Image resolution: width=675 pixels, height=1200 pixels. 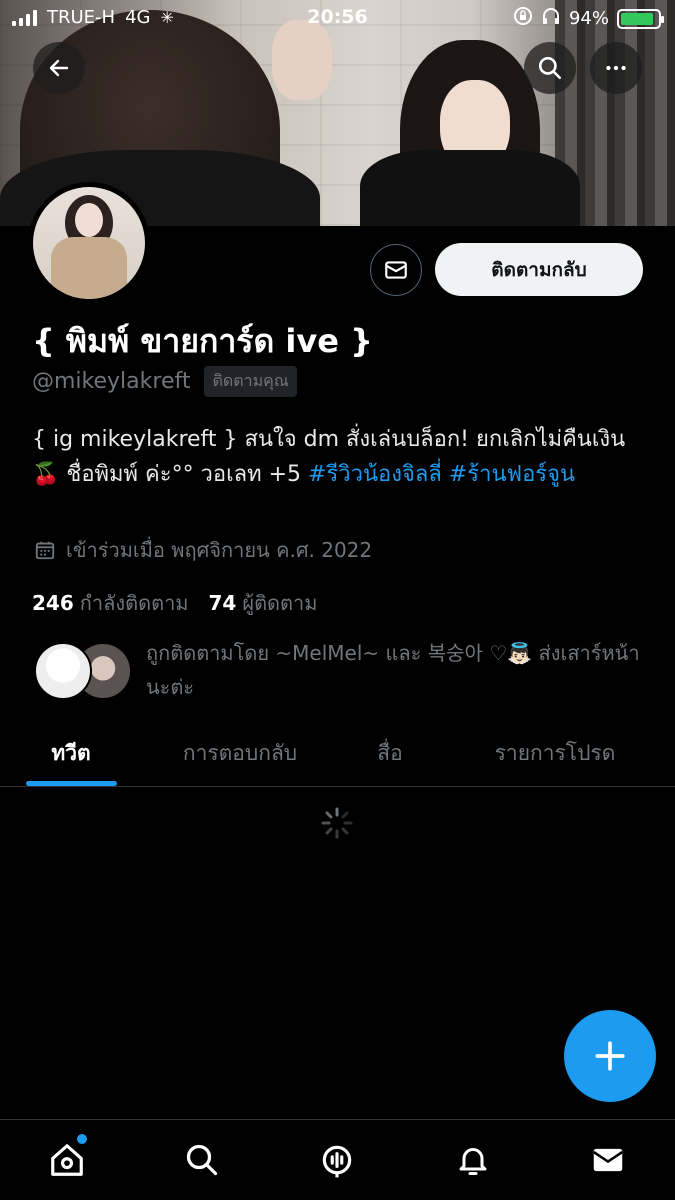 What do you see at coordinates (222, 603) in the screenshot?
I see `followers-count: 74` at bounding box center [222, 603].